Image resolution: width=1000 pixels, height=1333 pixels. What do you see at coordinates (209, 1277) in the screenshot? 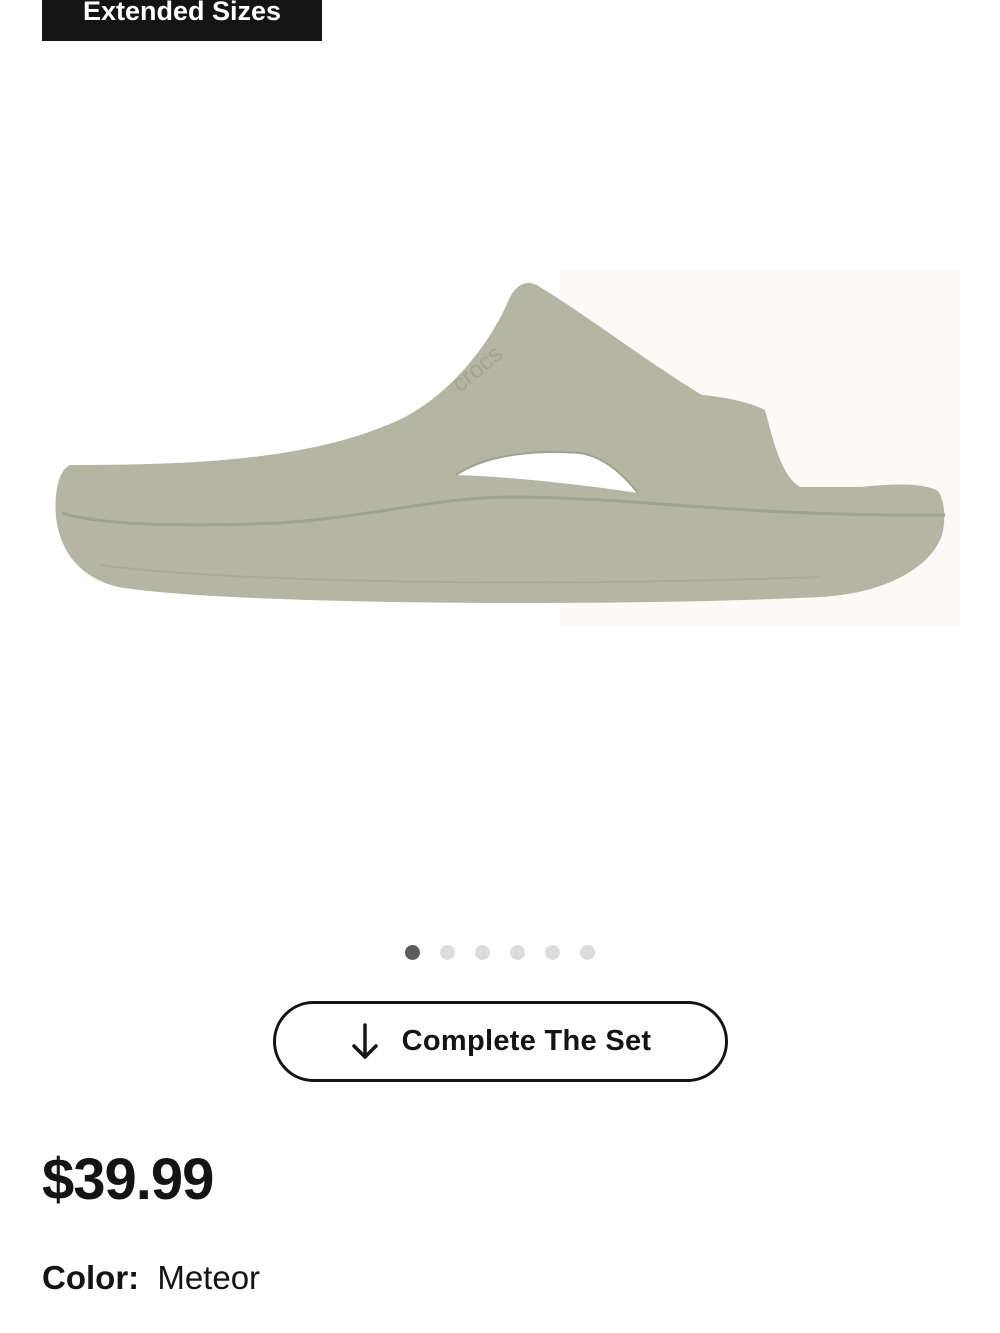
I see `color-value: Meteor` at bounding box center [209, 1277].